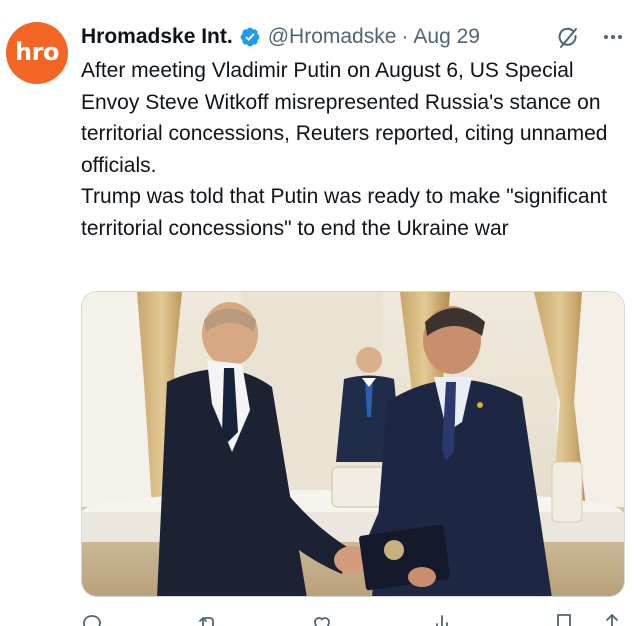 The image size is (640, 626). Describe the element at coordinates (568, 38) in the screenshot. I see `grok-icon` at that location.